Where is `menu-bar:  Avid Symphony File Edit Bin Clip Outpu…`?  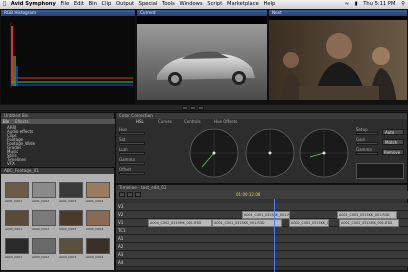 menu-bar:  Avid Symphony File Edit Bin Clip Outpu… is located at coordinates (204, 4).